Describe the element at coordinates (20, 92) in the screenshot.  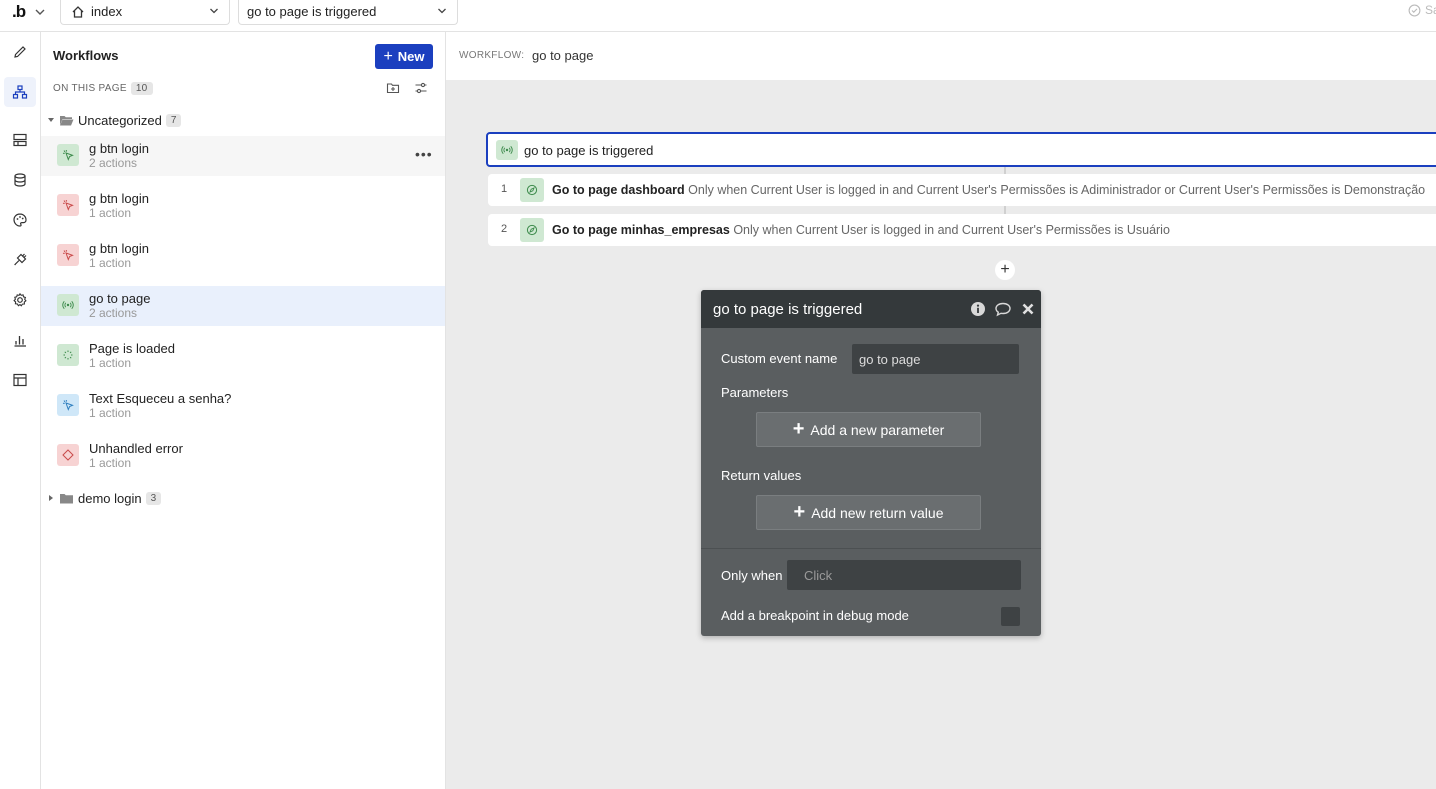
I see `rail-workflow-tab` at that location.